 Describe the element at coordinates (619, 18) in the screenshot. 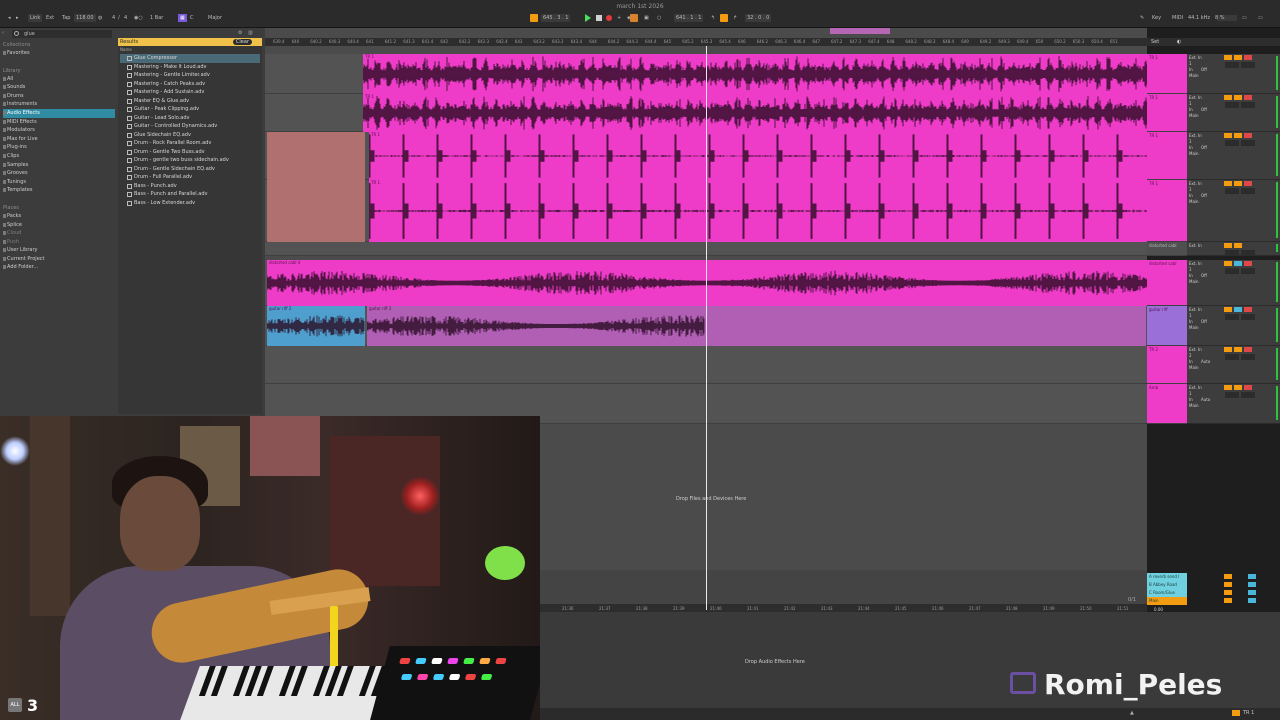

I see `overdub-icon: +` at that location.